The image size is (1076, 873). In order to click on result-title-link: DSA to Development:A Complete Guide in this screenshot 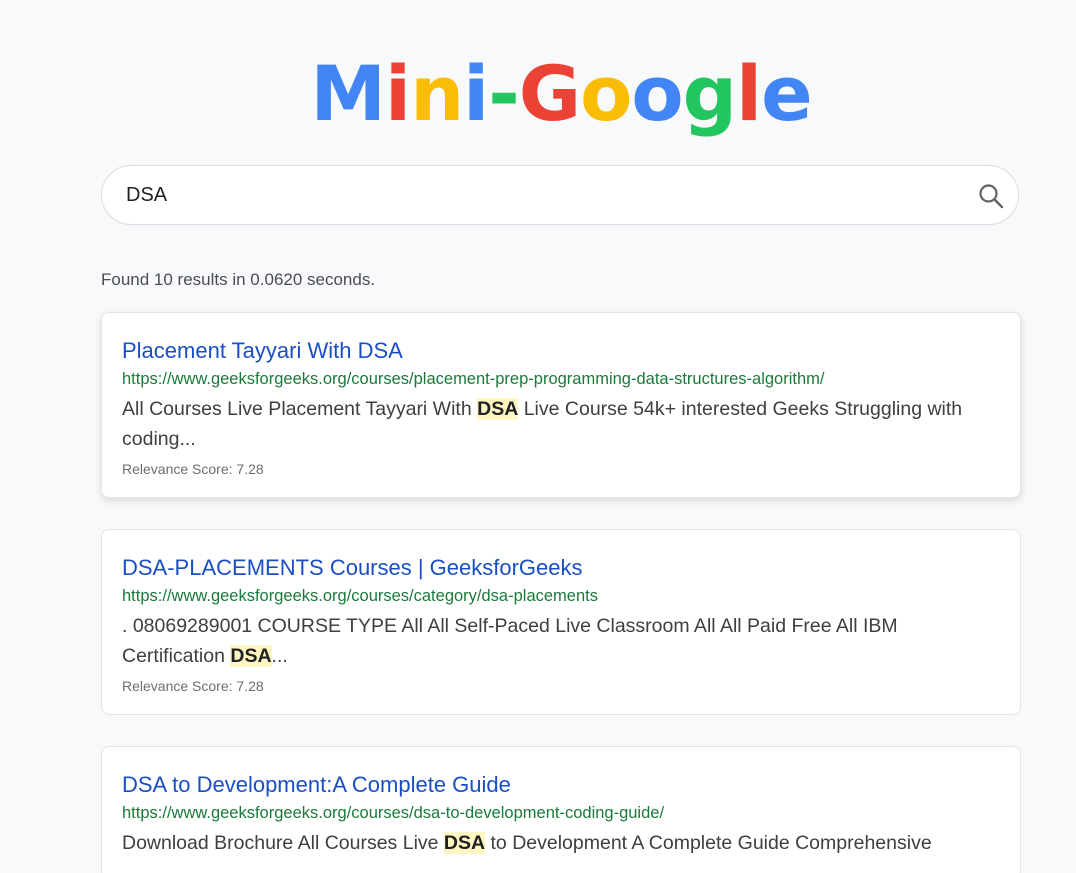, I will do `click(561, 785)`.